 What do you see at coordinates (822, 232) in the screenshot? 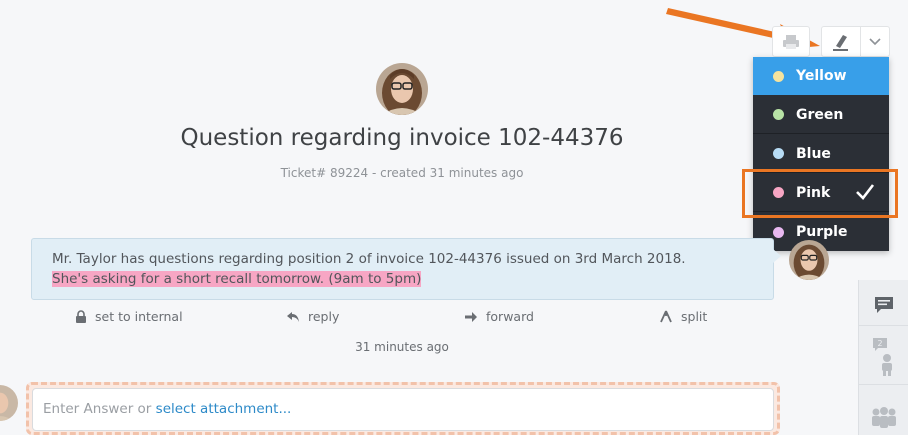
I see `menu-item-label: Purple` at bounding box center [822, 232].